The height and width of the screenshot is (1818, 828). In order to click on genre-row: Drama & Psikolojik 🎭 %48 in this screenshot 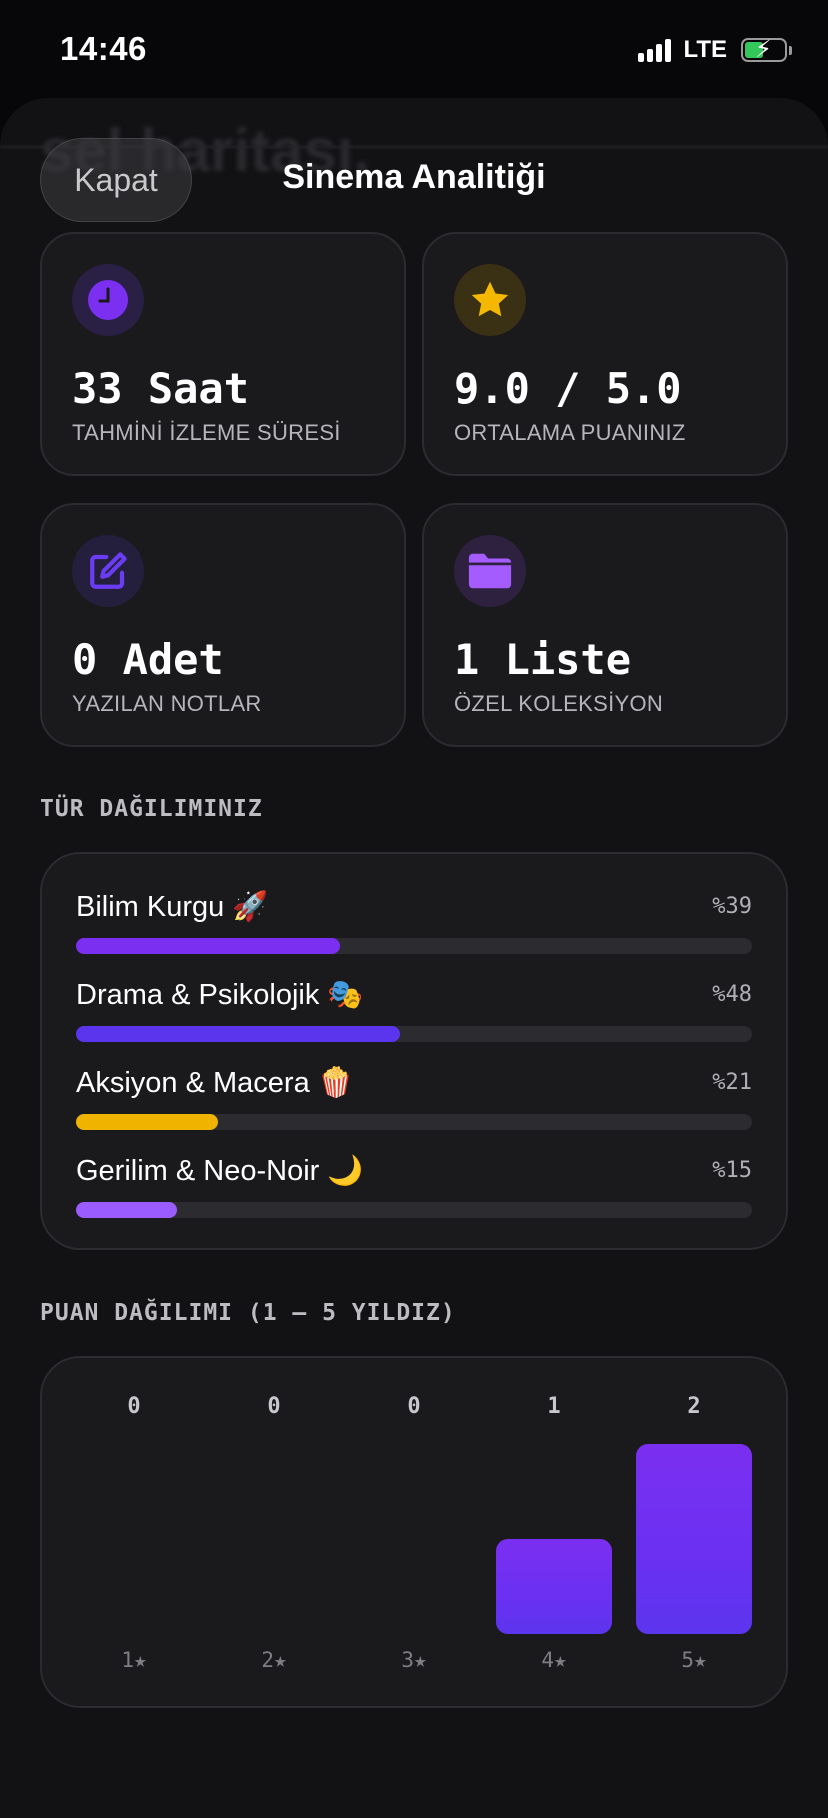, I will do `click(414, 1013)`.